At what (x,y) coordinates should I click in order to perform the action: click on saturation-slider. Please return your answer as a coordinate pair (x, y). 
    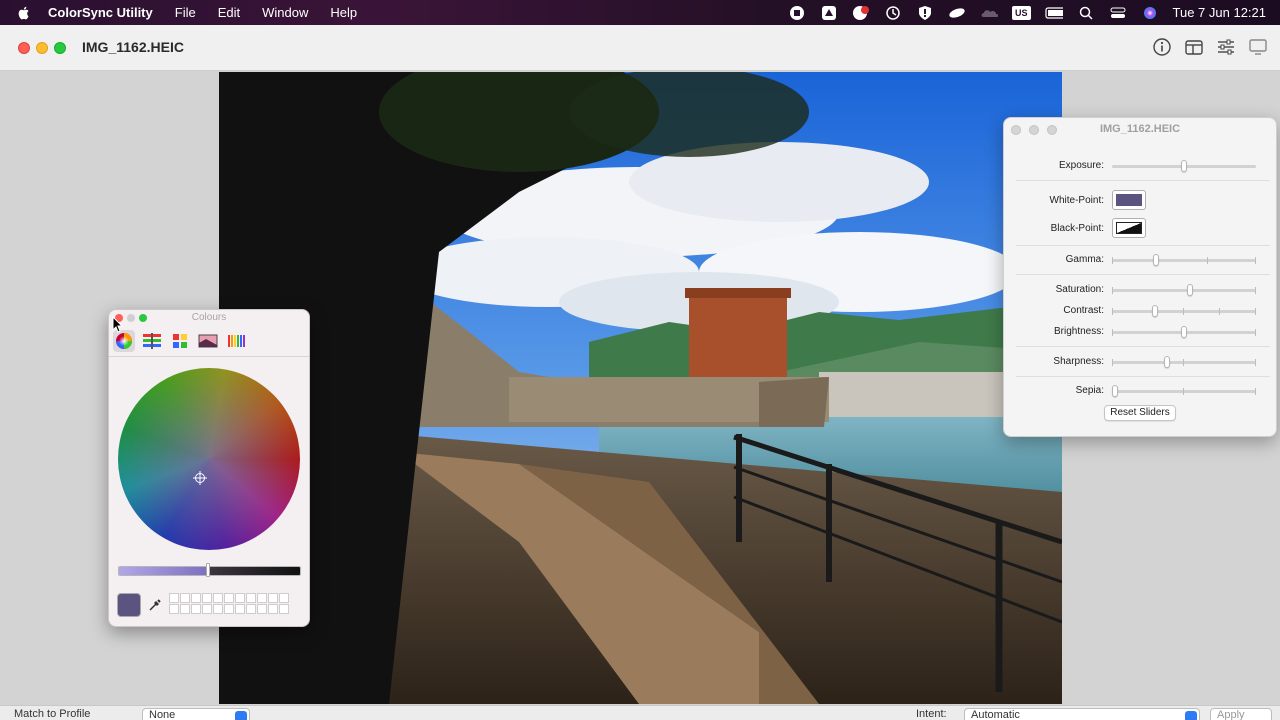
    Looking at the image, I should click on (1184, 290).